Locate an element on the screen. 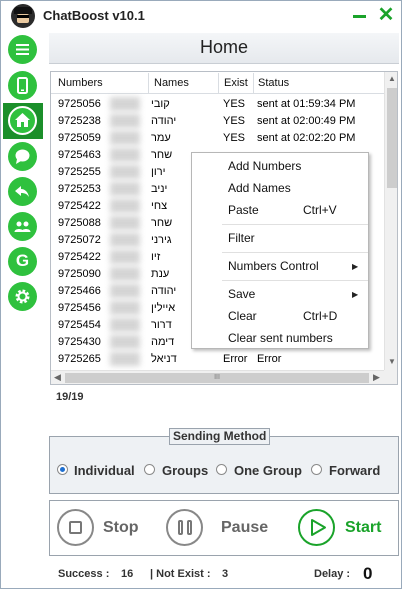 The width and height of the screenshot is (402, 589). gear-icon is located at coordinates (22, 296).